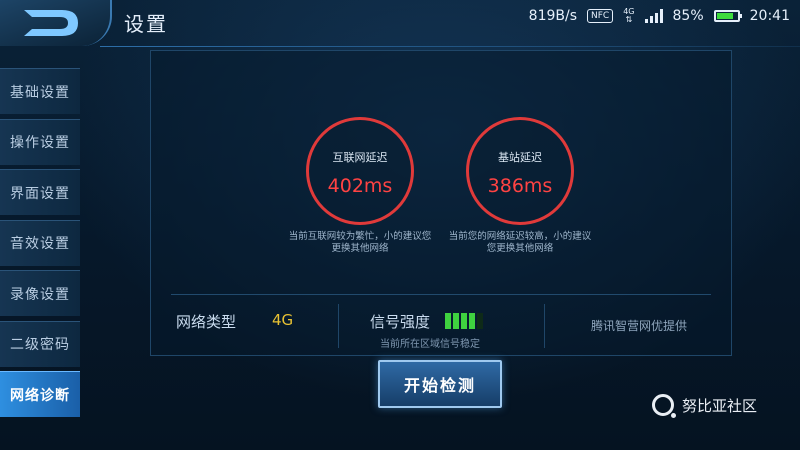 This screenshot has height=450, width=800. Describe the element at coordinates (520, 171) in the screenshot. I see `base-station-latency-gauge: 基站延迟 386ms` at that location.